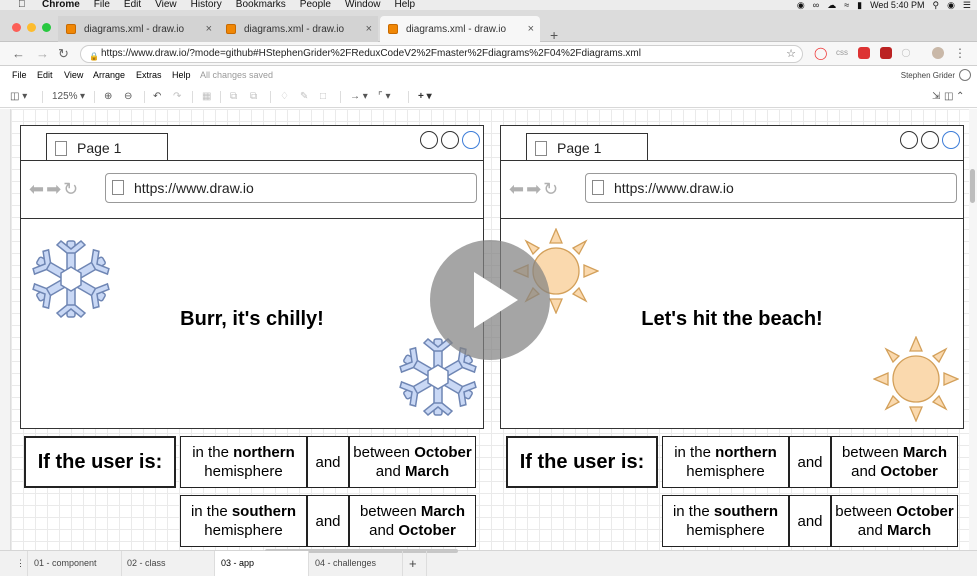  Describe the element at coordinates (19, 75) in the screenshot. I see `drawio-menu-file: File` at that location.